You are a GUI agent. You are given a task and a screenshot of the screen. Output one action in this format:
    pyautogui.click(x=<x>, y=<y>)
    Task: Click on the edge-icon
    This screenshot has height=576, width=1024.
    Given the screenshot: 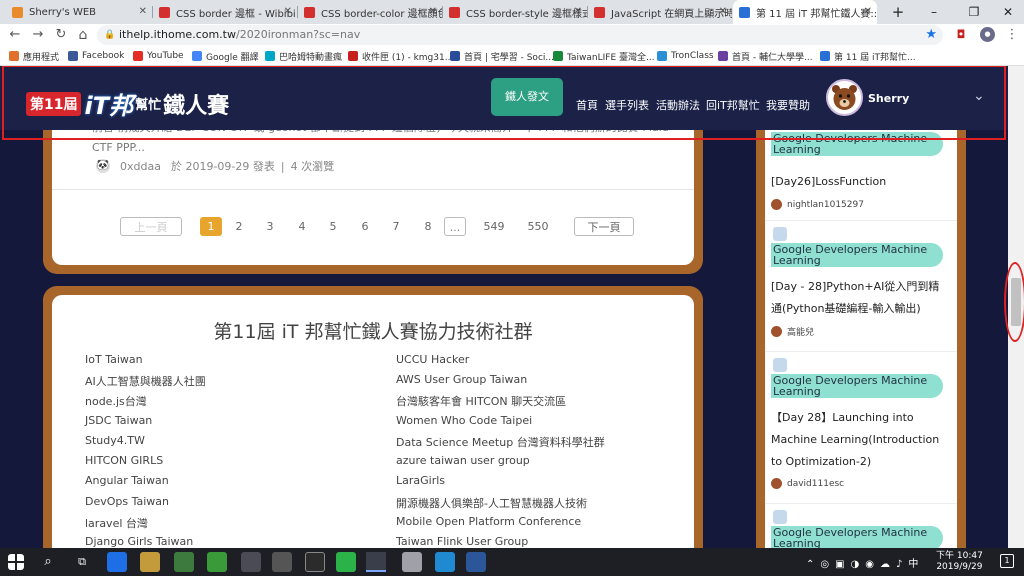 What is the action you would take?
    pyautogui.click(x=117, y=562)
    